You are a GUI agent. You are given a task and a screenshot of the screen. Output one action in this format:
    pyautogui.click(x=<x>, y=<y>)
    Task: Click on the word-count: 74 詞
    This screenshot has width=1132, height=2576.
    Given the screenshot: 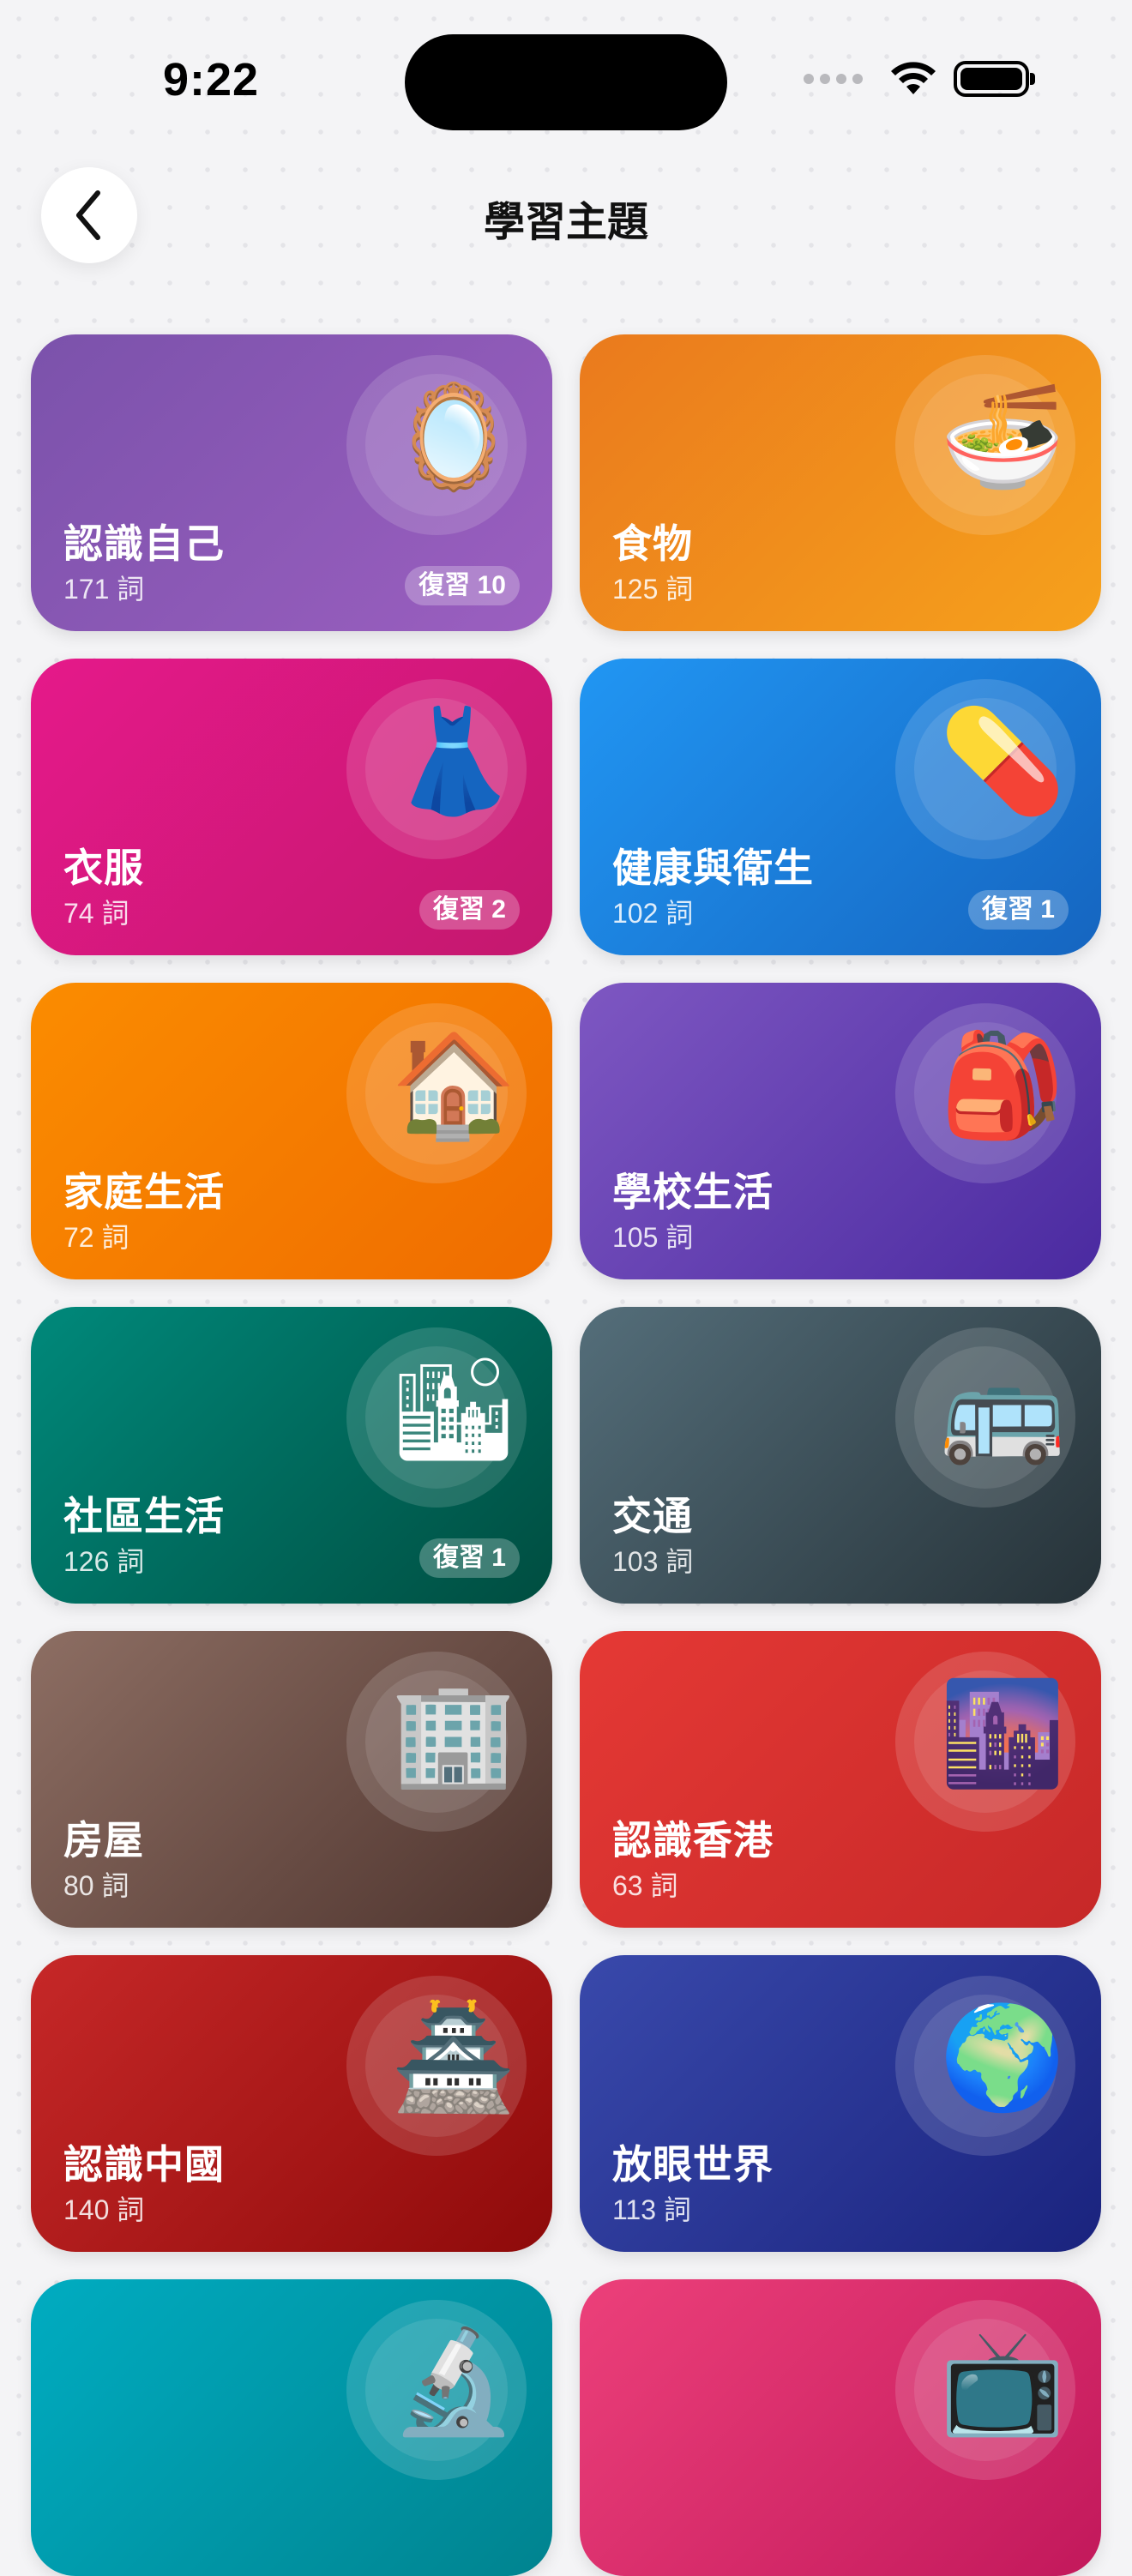 What is the action you would take?
    pyautogui.click(x=96, y=913)
    